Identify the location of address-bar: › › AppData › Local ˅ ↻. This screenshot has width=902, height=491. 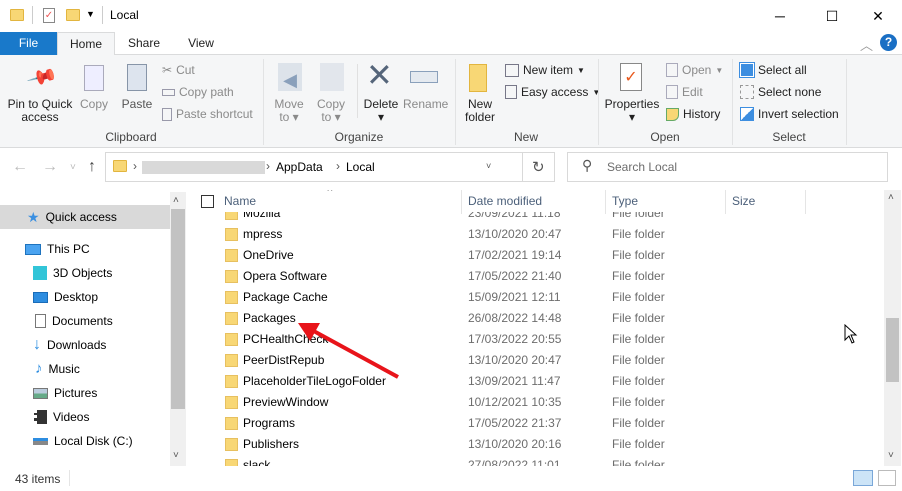
(330, 167).